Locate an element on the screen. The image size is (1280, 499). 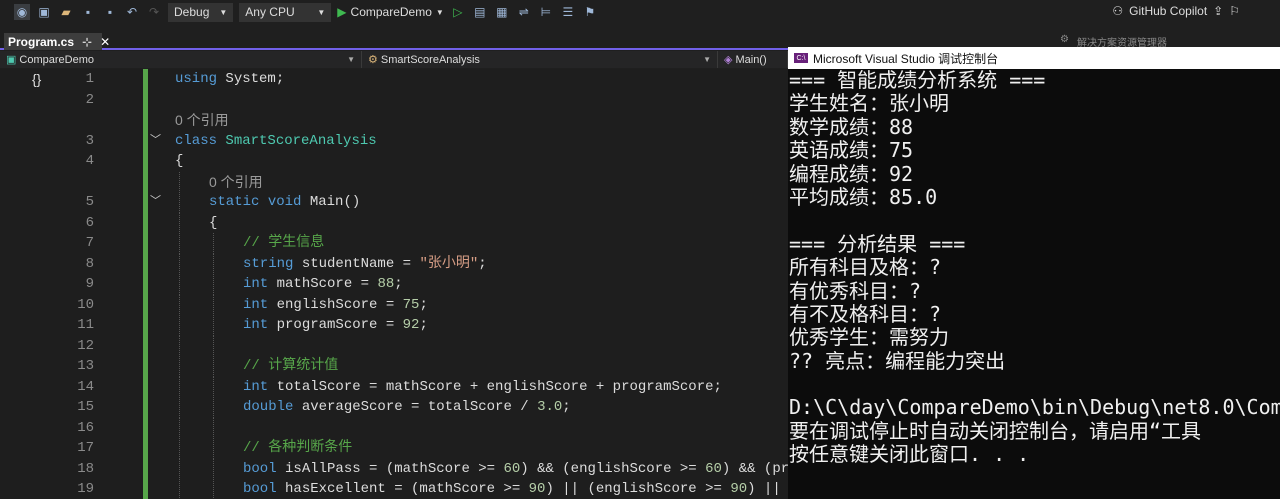
code-line: 4{ is located at coordinates (394, 161).